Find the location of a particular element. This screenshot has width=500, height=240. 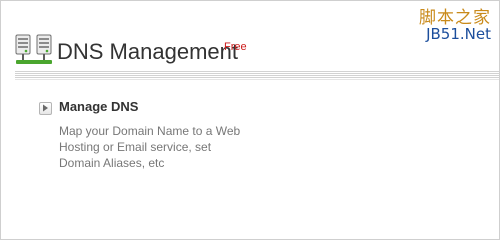

page-title: DNS Management is located at coordinates (147, 51).